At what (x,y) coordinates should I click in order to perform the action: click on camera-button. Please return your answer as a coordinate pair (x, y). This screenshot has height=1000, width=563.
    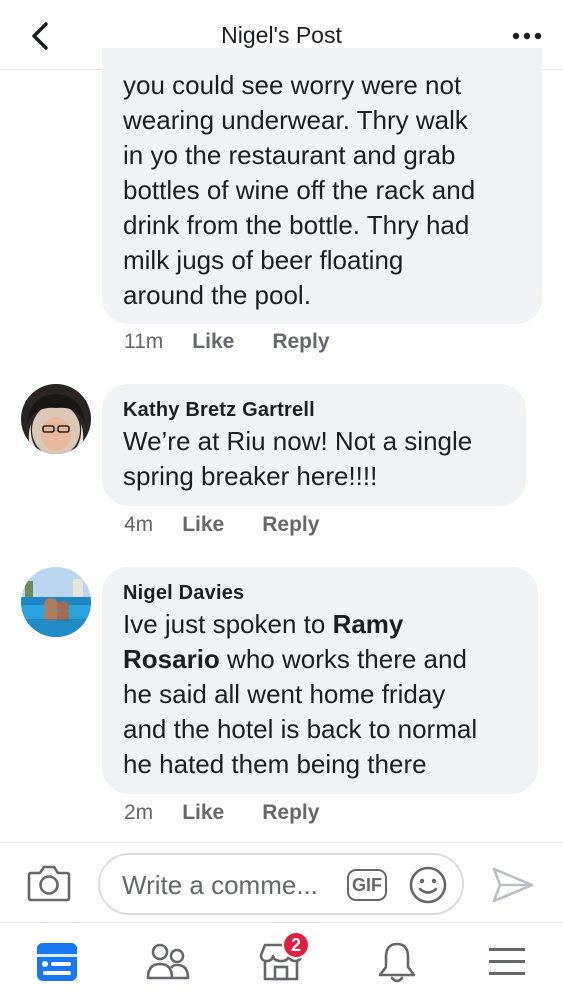
    Looking at the image, I should click on (49, 883).